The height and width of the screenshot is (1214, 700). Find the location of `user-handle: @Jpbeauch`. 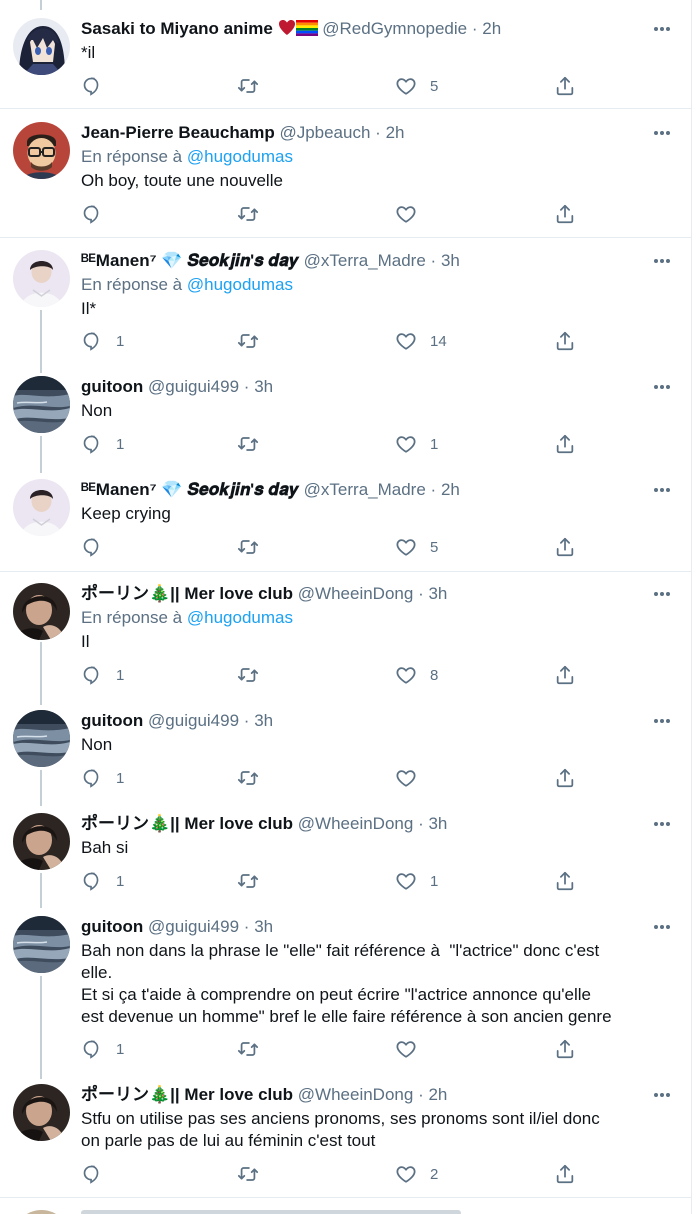

user-handle: @Jpbeauch is located at coordinates (324, 132).